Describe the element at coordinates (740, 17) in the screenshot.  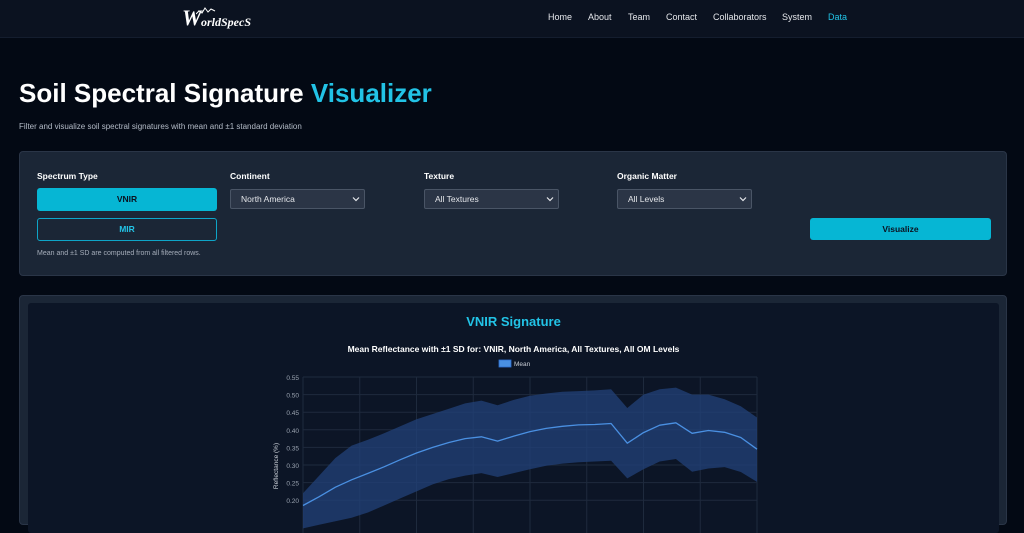
I see `nav-collaborators: Collaborators` at that location.